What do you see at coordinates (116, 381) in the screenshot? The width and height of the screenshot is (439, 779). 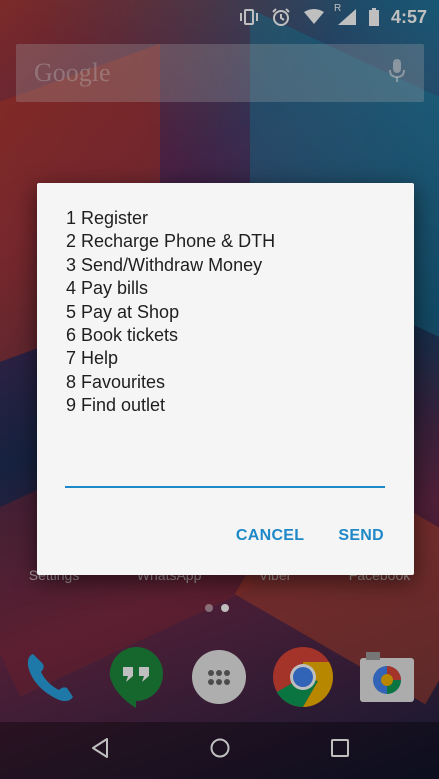 I see `menu-item-favourites: 8 Favourites` at bounding box center [116, 381].